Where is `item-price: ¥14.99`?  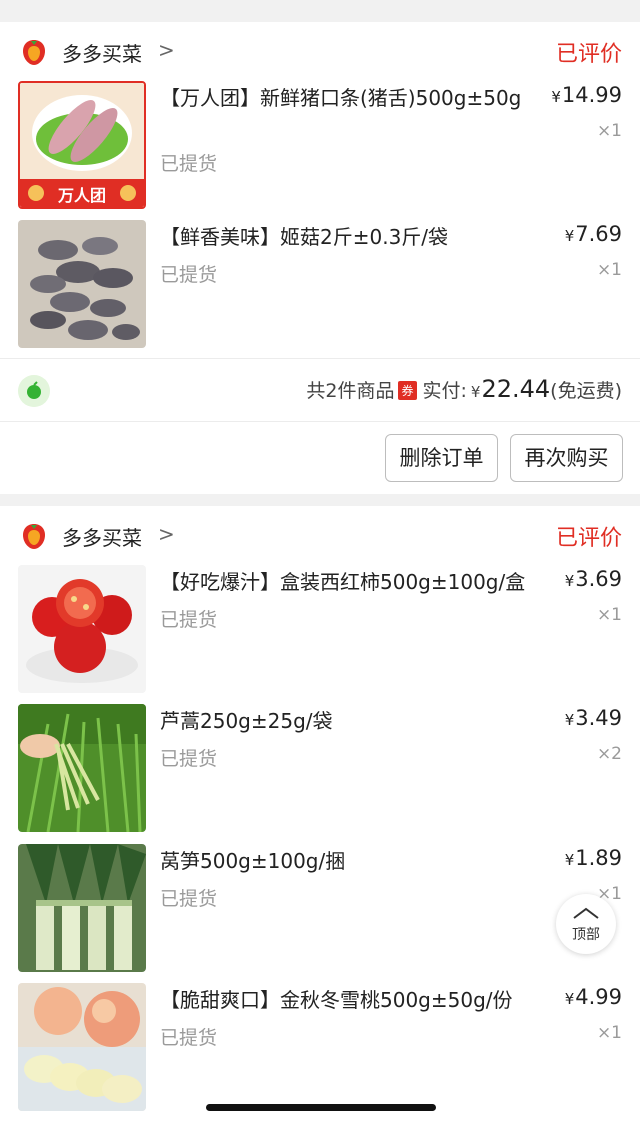
item-price: ¥14.99 is located at coordinates (586, 95).